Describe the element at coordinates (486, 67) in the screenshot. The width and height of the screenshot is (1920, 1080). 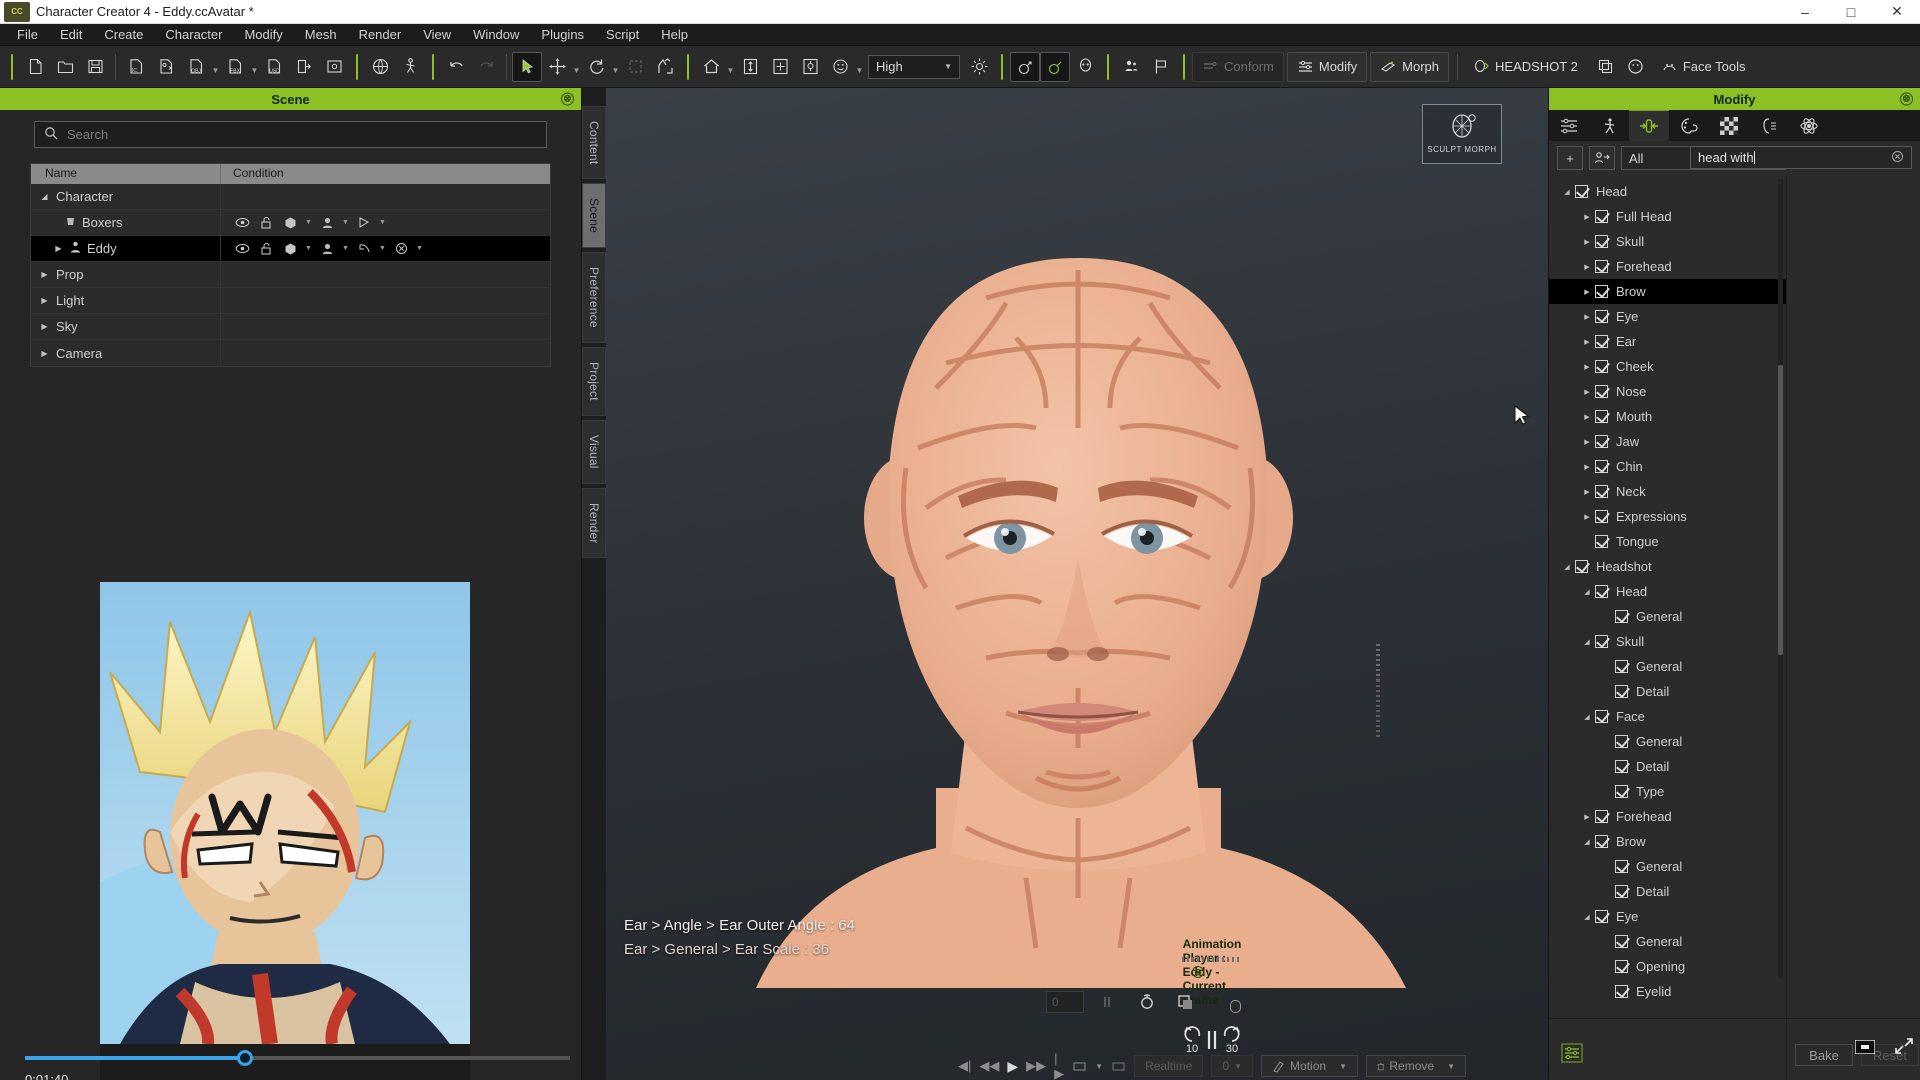
I see `redo-icon` at that location.